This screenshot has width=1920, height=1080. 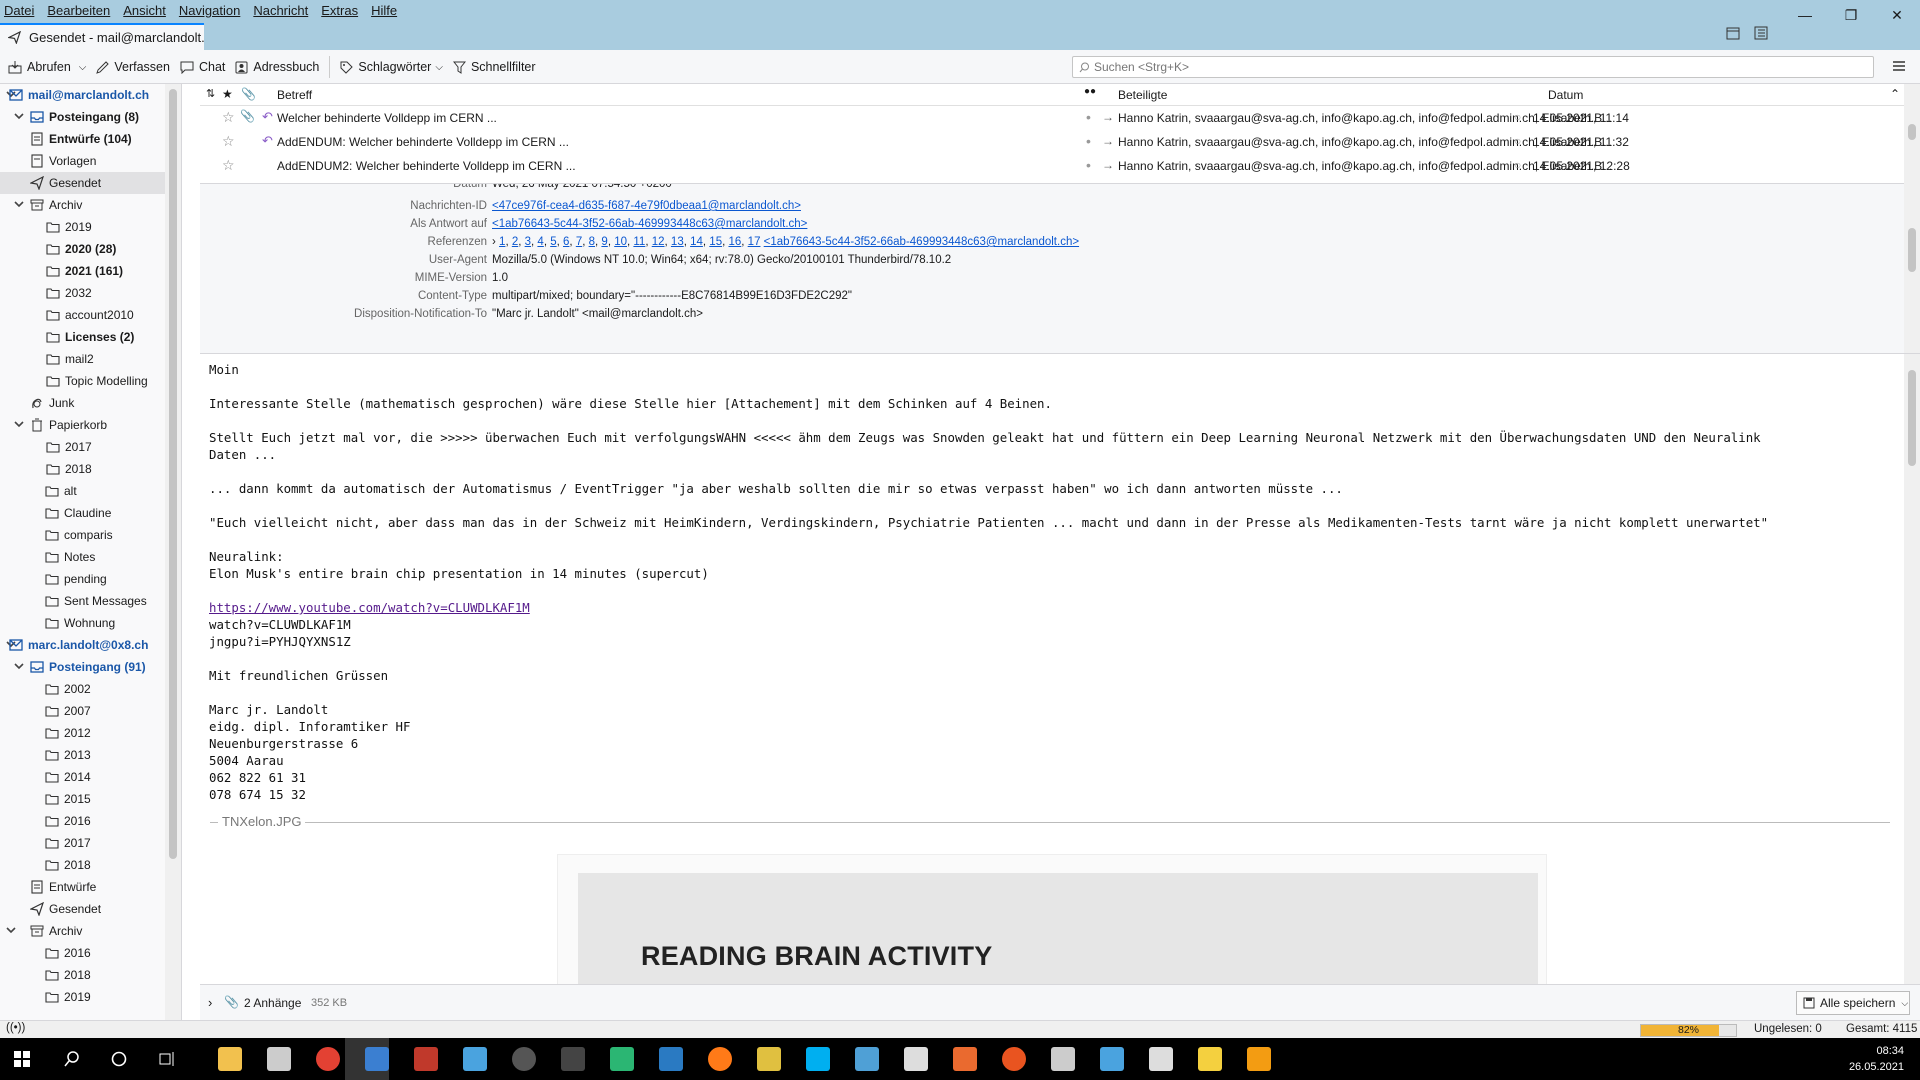 What do you see at coordinates (90, 579) in the screenshot?
I see `folder-item: pending` at bounding box center [90, 579].